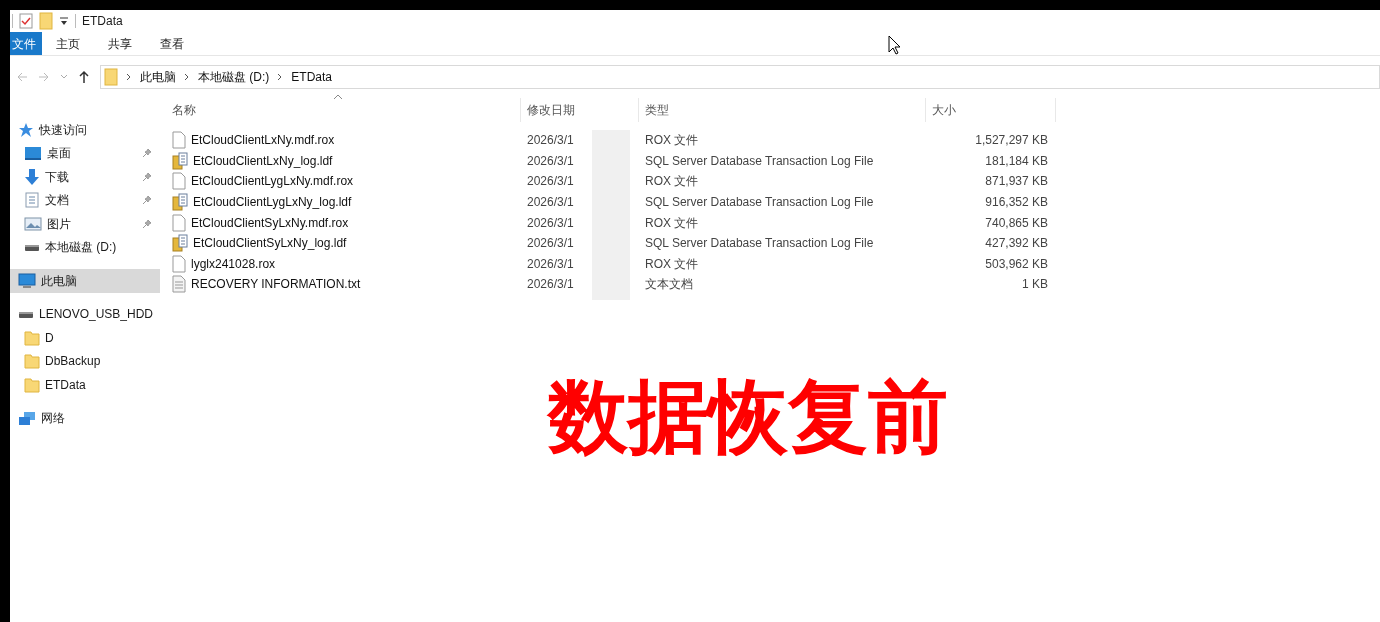  I want to click on sidebar-item: 桌面, so click(85, 153).